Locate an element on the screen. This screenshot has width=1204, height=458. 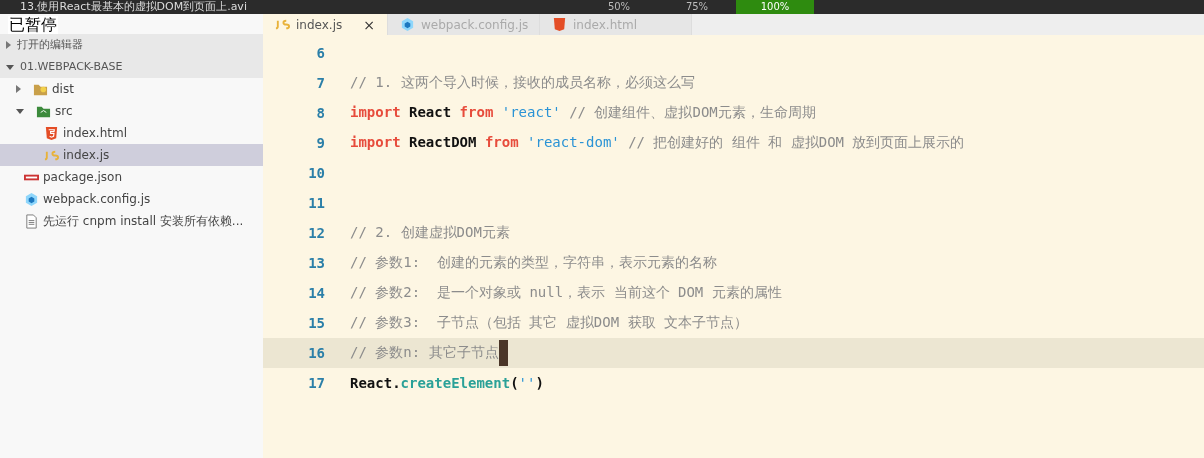
code-line: // 参数1: 创建的元素的类型，字符串，表示元素的名称 is located at coordinates (533, 263).